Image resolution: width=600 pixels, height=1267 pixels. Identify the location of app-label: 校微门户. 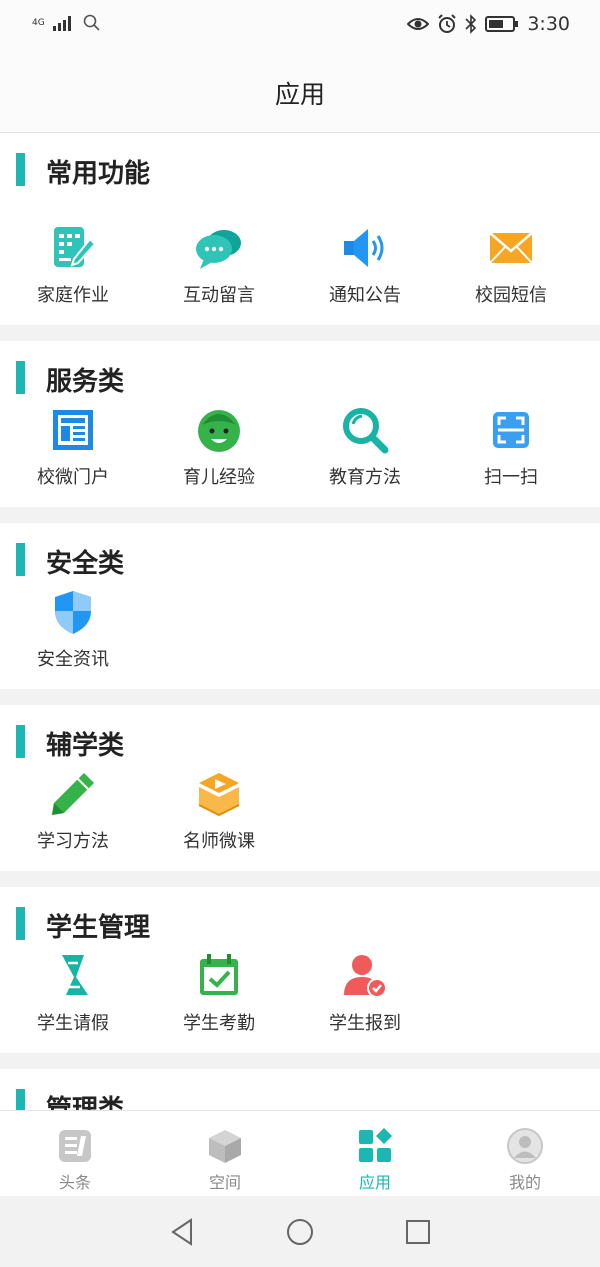
(73, 477).